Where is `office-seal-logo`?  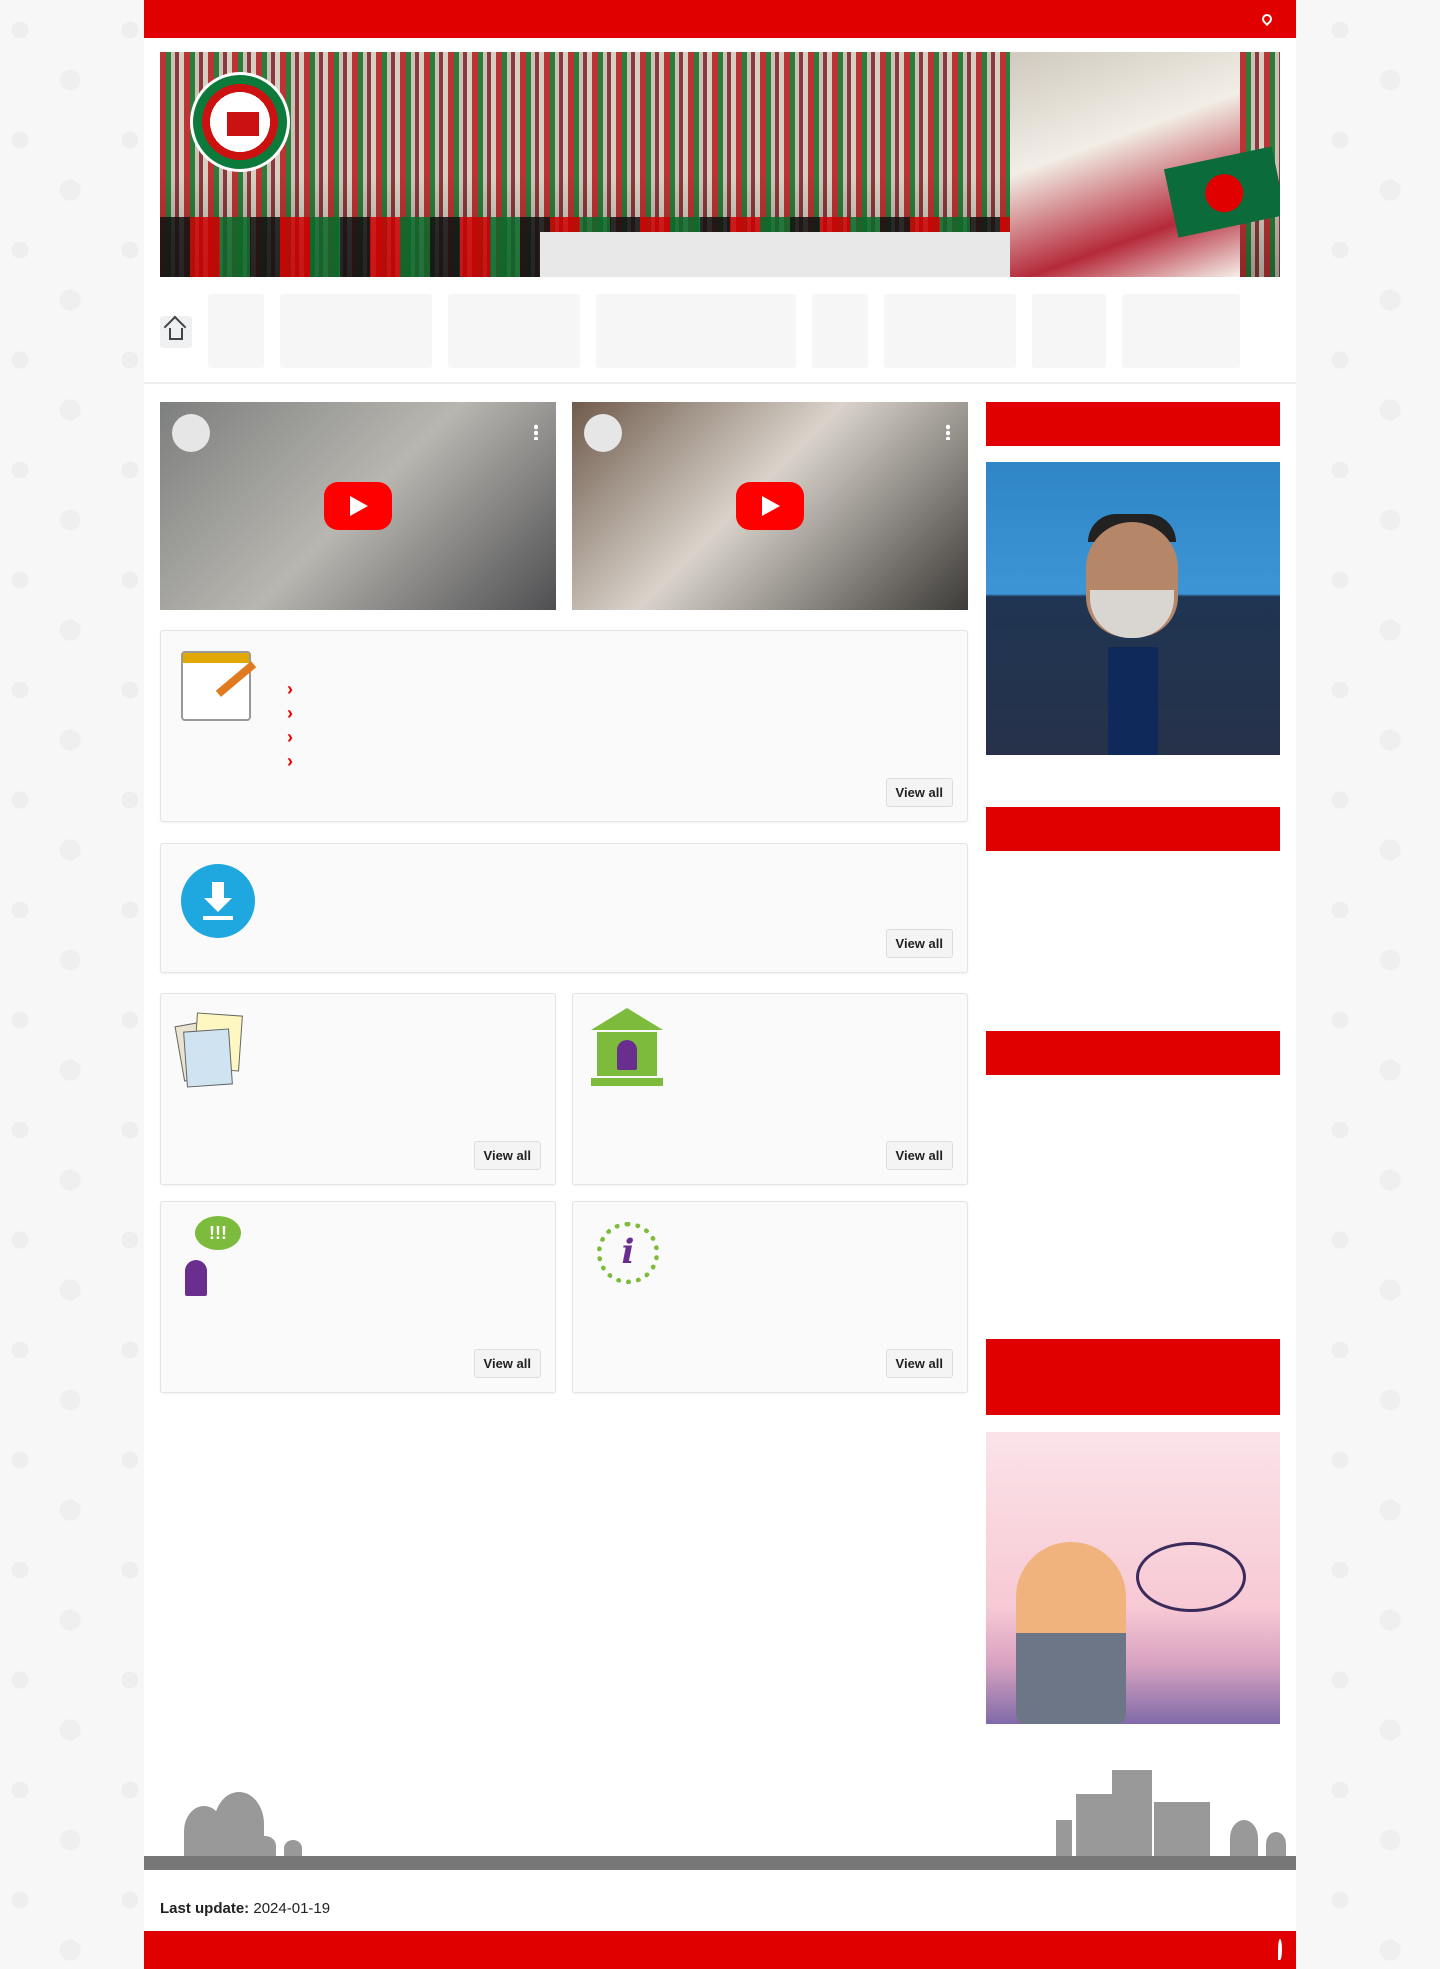 office-seal-logo is located at coordinates (240, 122).